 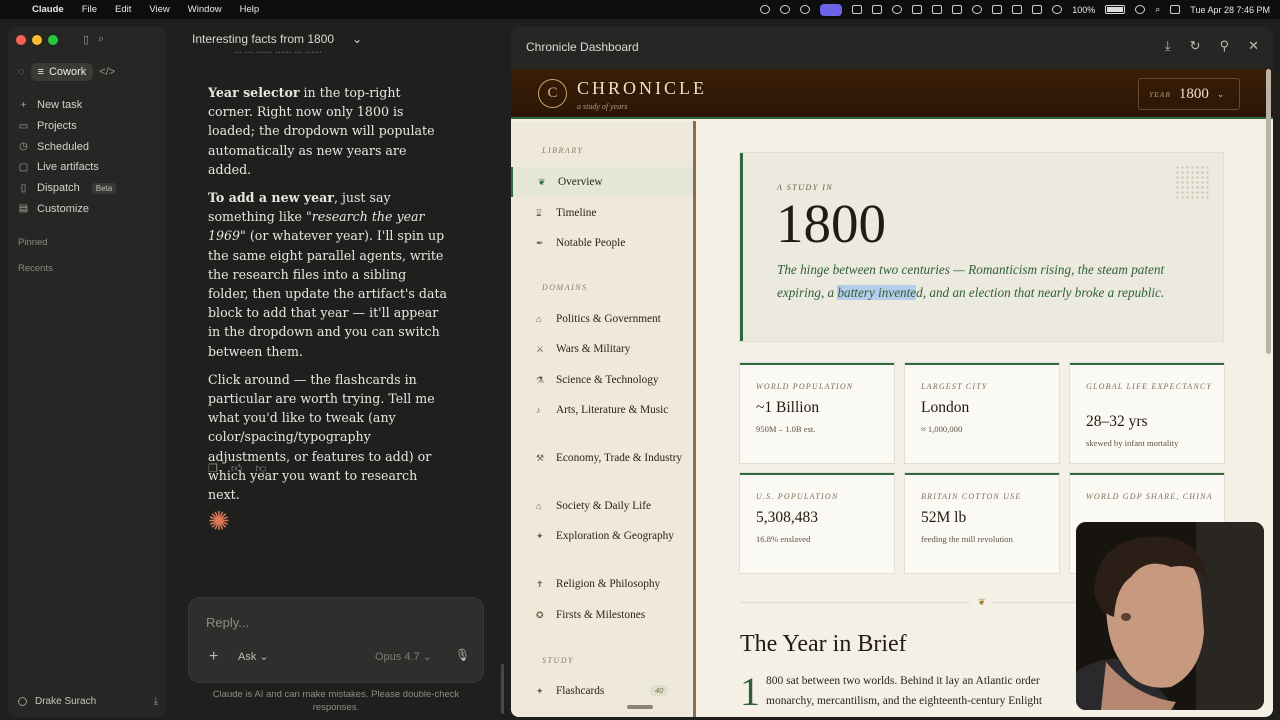 I want to click on nav-item-arts: ♪ Arts, Literature & Music, so click(x=602, y=410).